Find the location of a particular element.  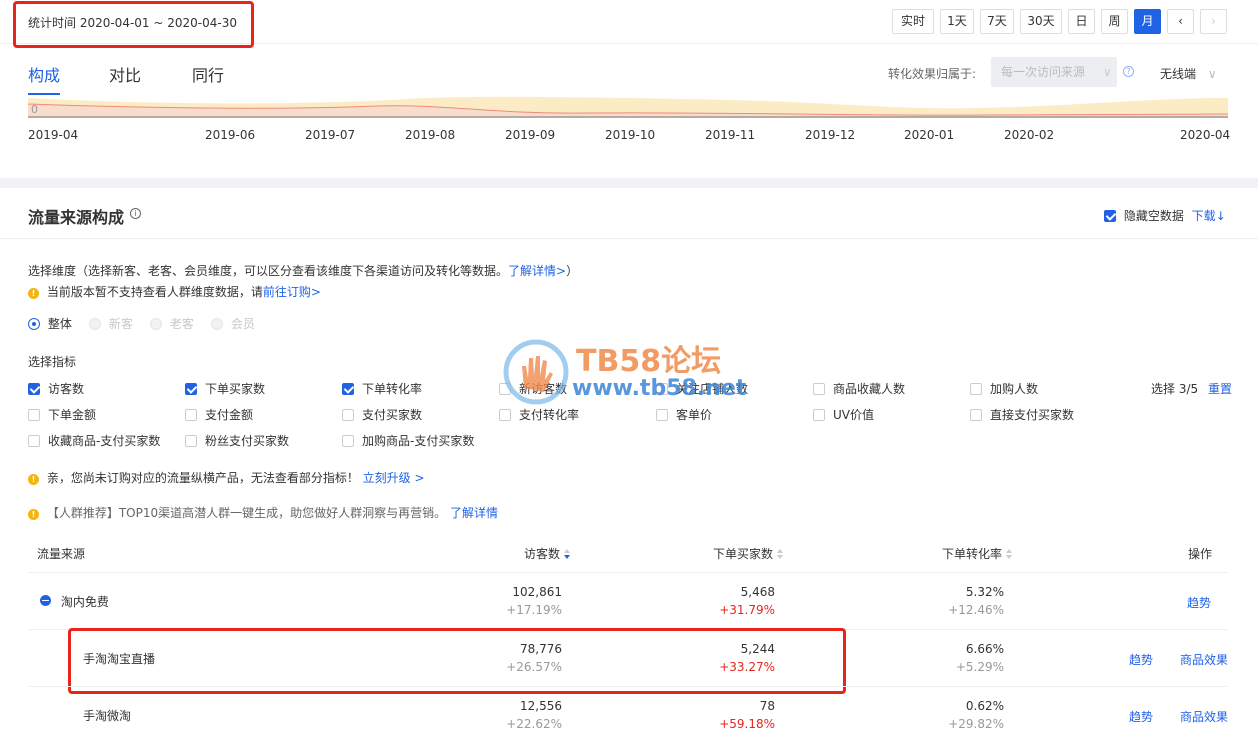

period-day-button: 日 is located at coordinates (1081, 21).